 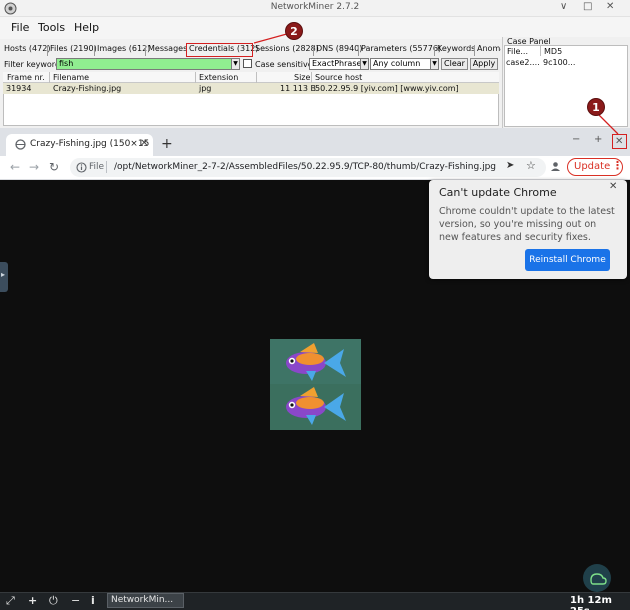 I want to click on tab-close-icon: ✕, so click(x=144, y=143).